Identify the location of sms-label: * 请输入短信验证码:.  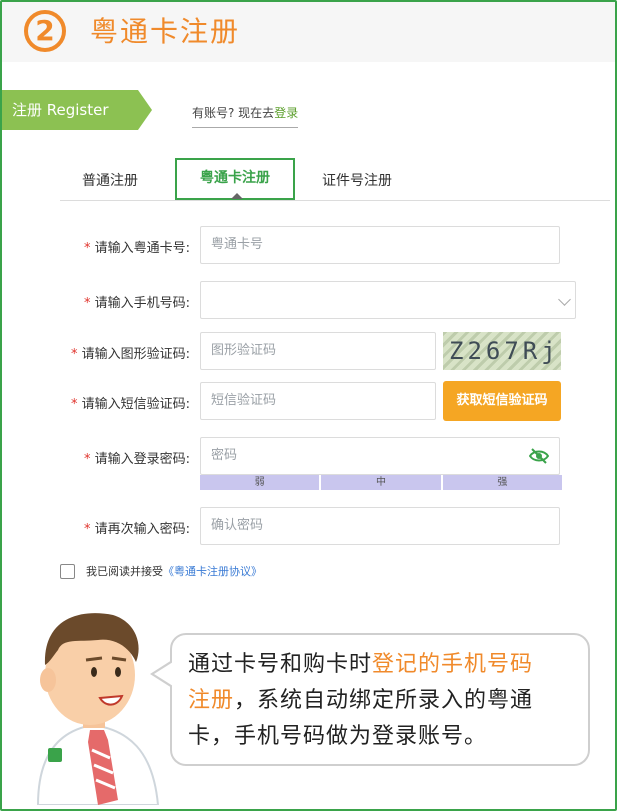
(95, 402).